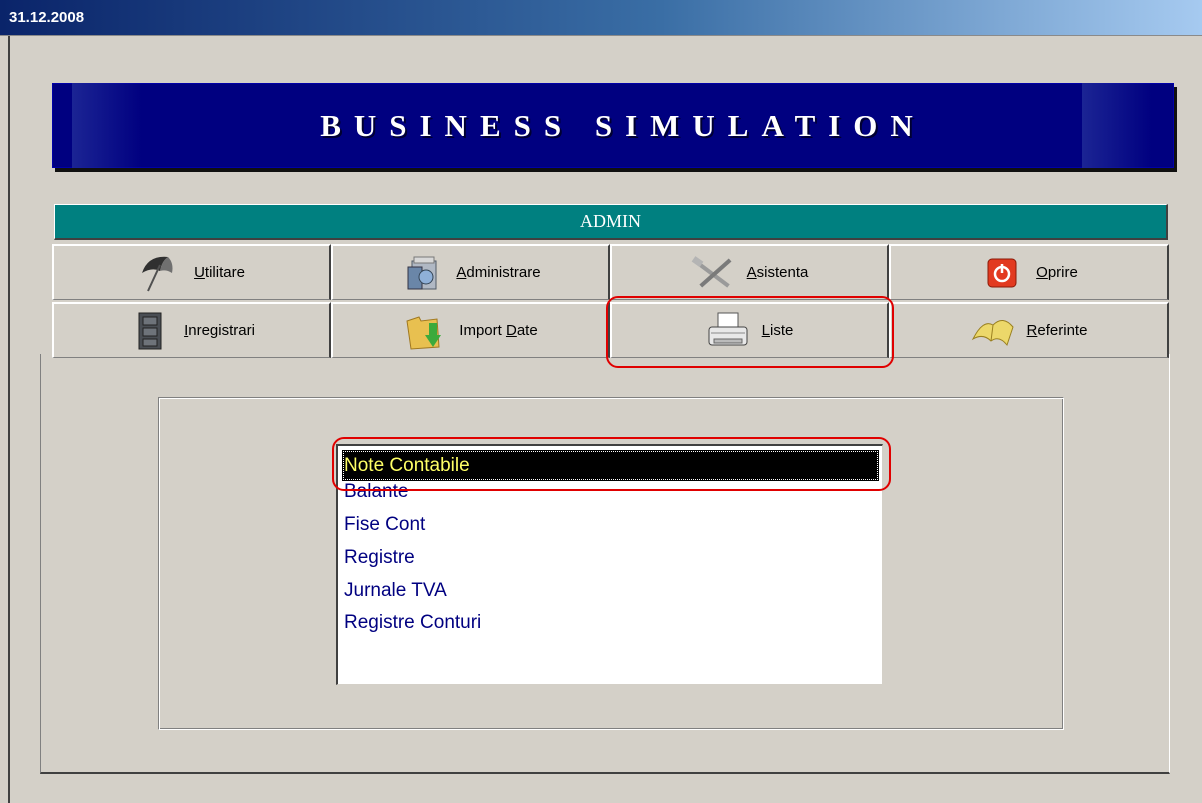 The height and width of the screenshot is (803, 1202). I want to click on list-item: Registre Conturi, so click(610, 622).